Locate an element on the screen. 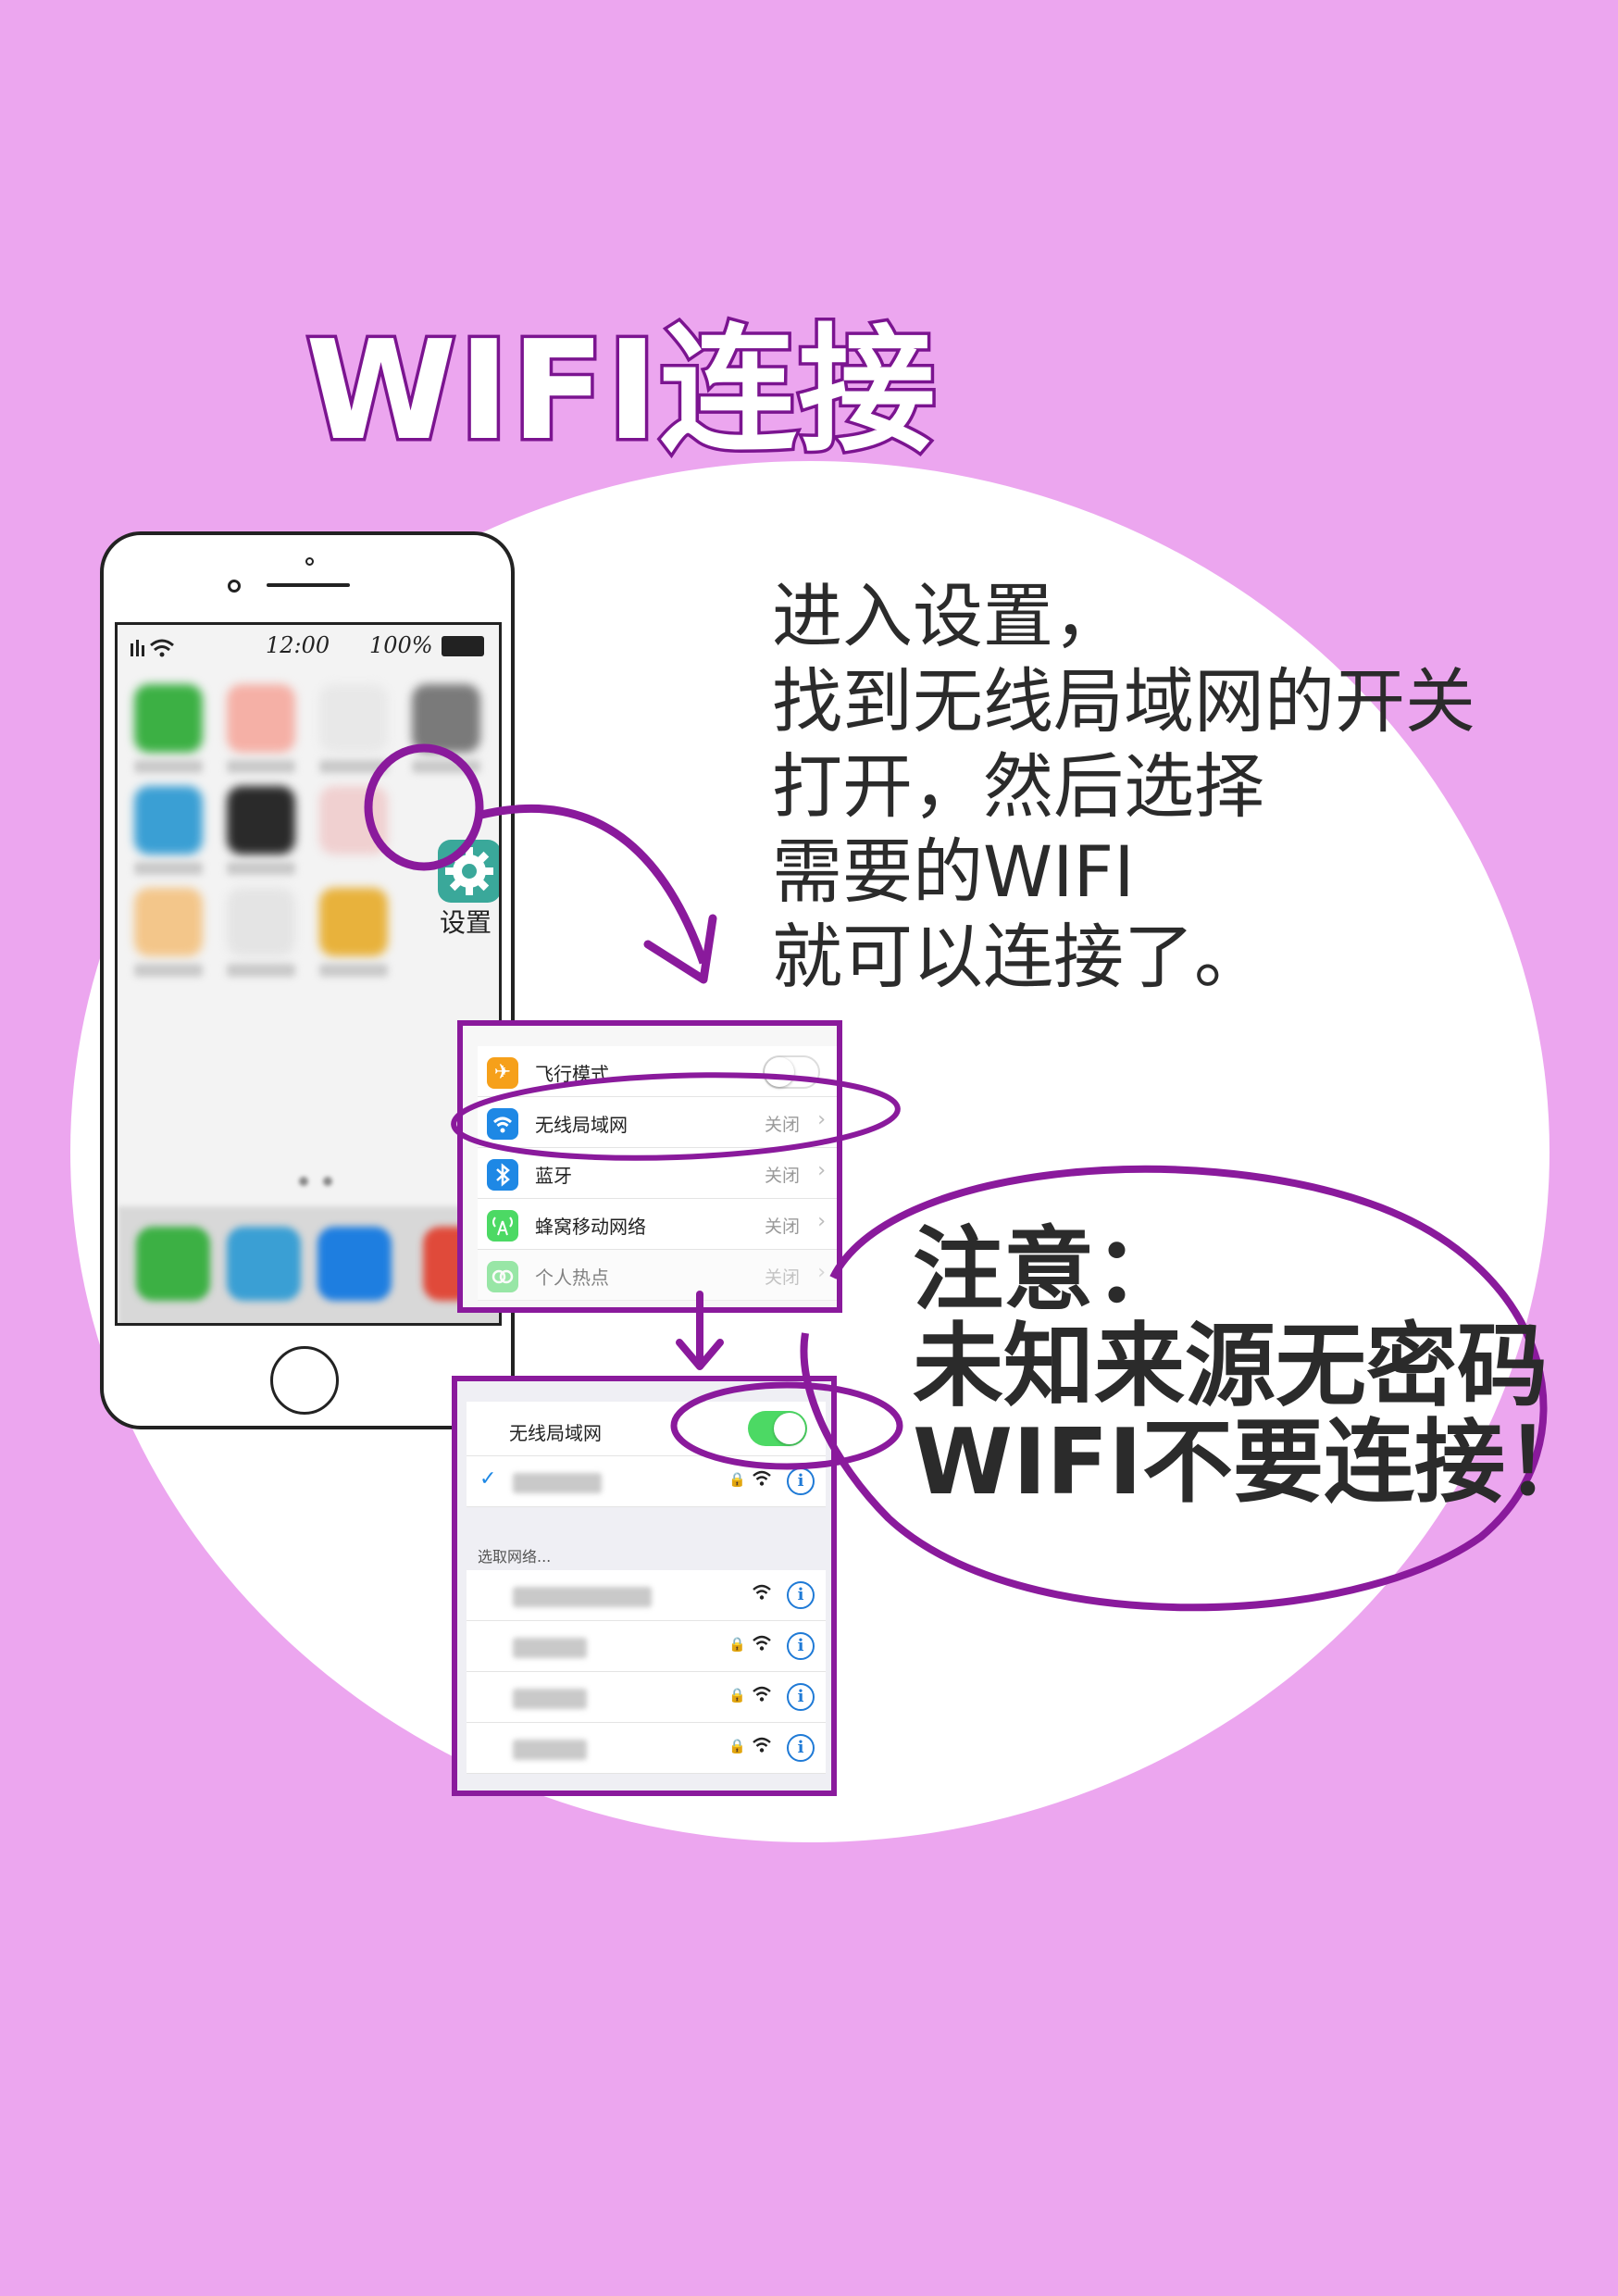 This screenshot has width=1618, height=2296. warning-text: 注意： 未知来源无密码 WIFI不要连接！ is located at coordinates (1254, 1366).